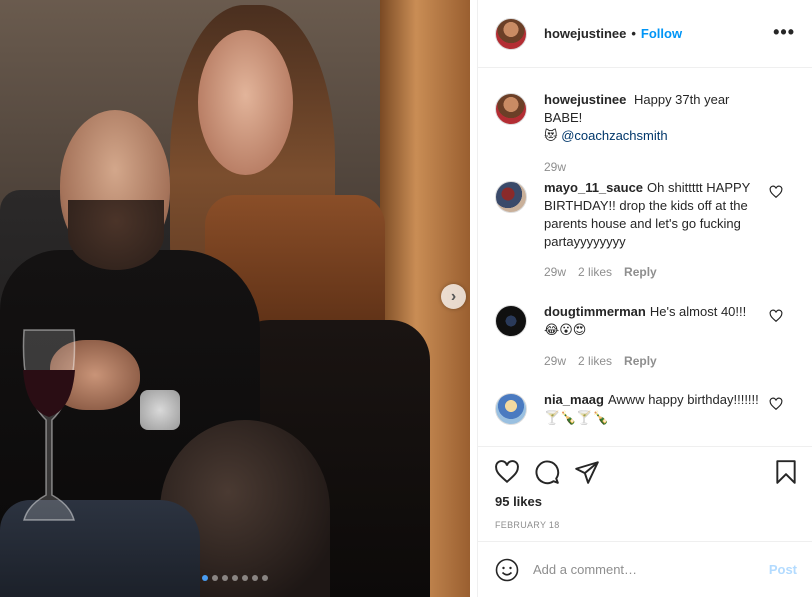 The image size is (812, 597). What do you see at coordinates (585, 33) in the screenshot?
I see `author-username: howejustinee` at bounding box center [585, 33].